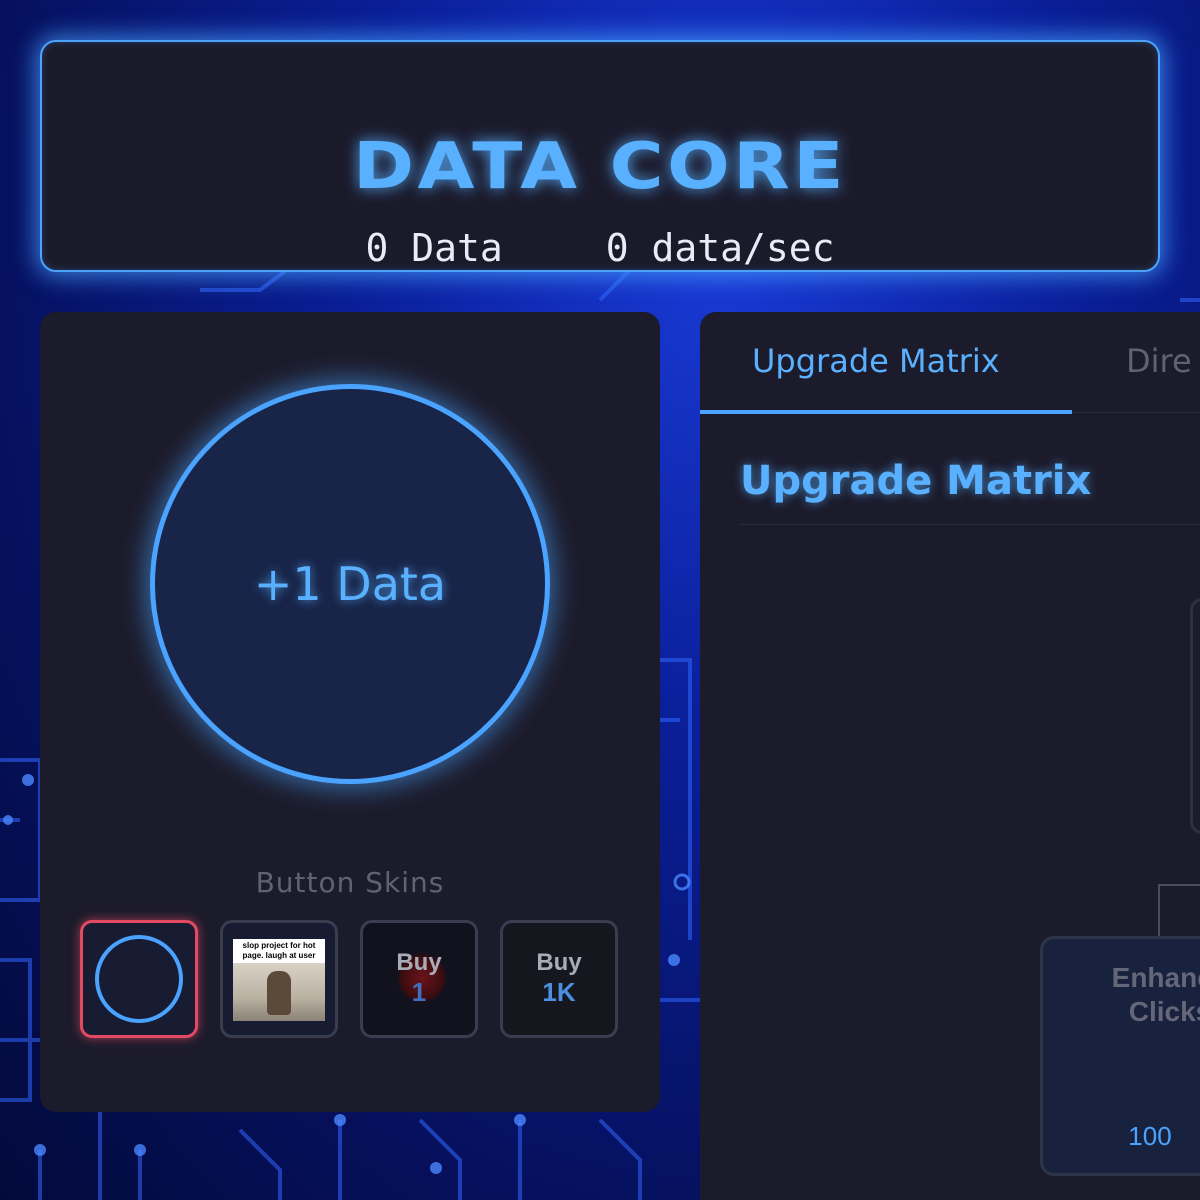  Describe the element at coordinates (559, 992) in the screenshot. I see `skin-buy-amount: 1K` at that location.